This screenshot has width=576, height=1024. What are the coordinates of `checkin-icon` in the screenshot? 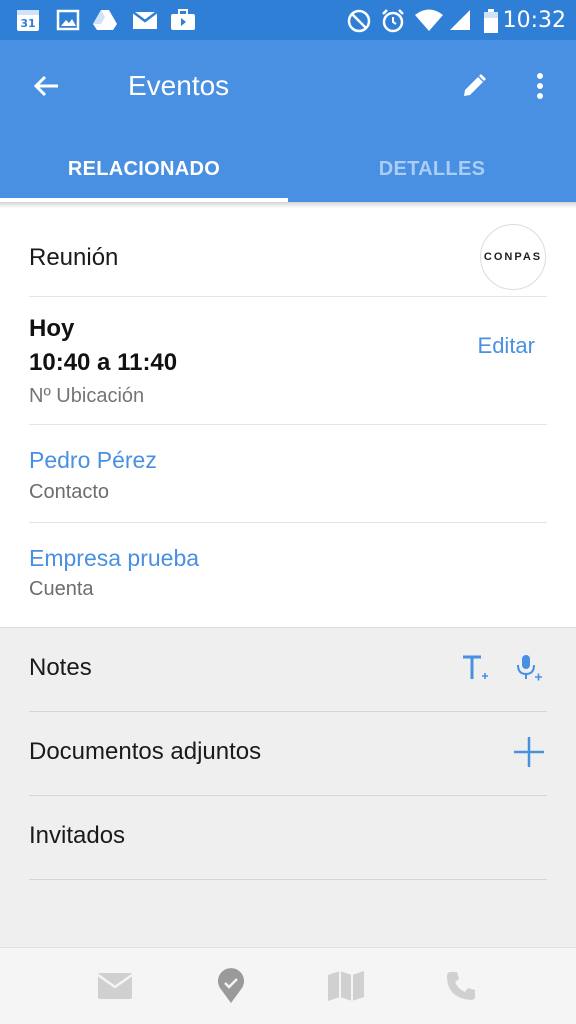 It's located at (231, 985).